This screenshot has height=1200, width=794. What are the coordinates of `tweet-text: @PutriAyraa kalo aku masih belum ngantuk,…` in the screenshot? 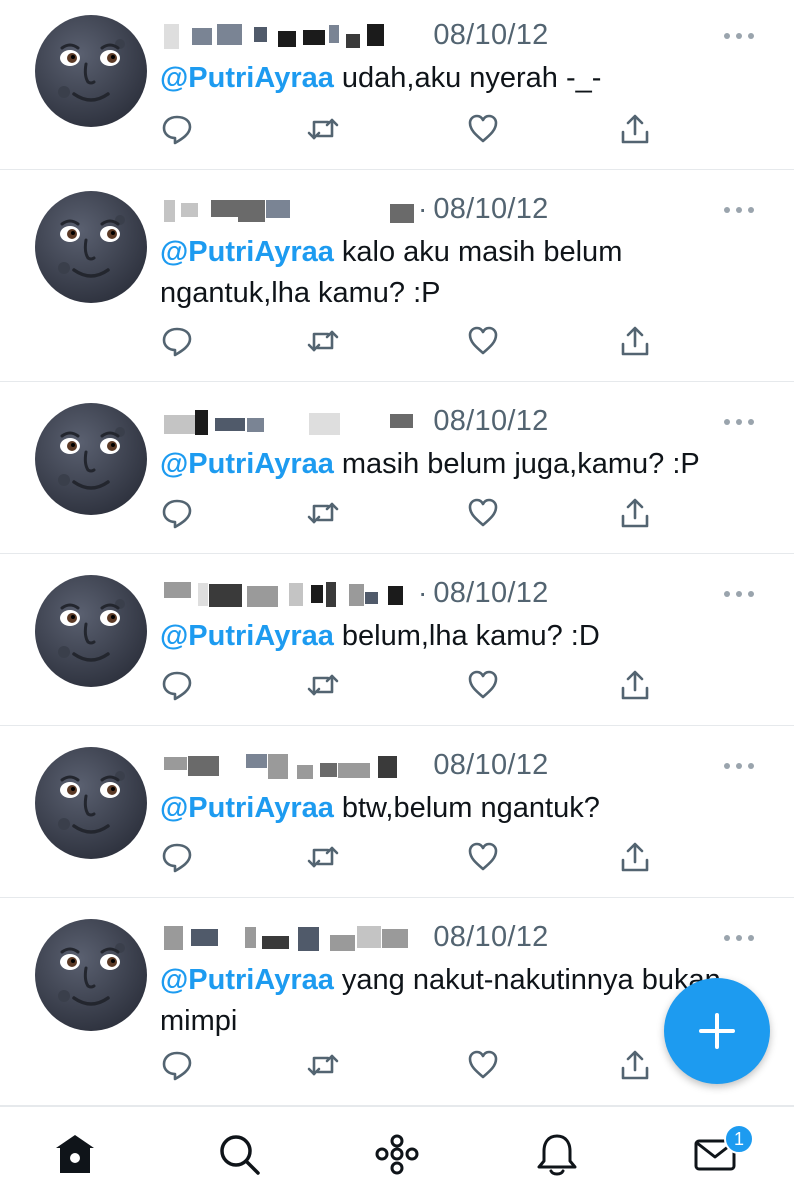 It's located at (460, 273).